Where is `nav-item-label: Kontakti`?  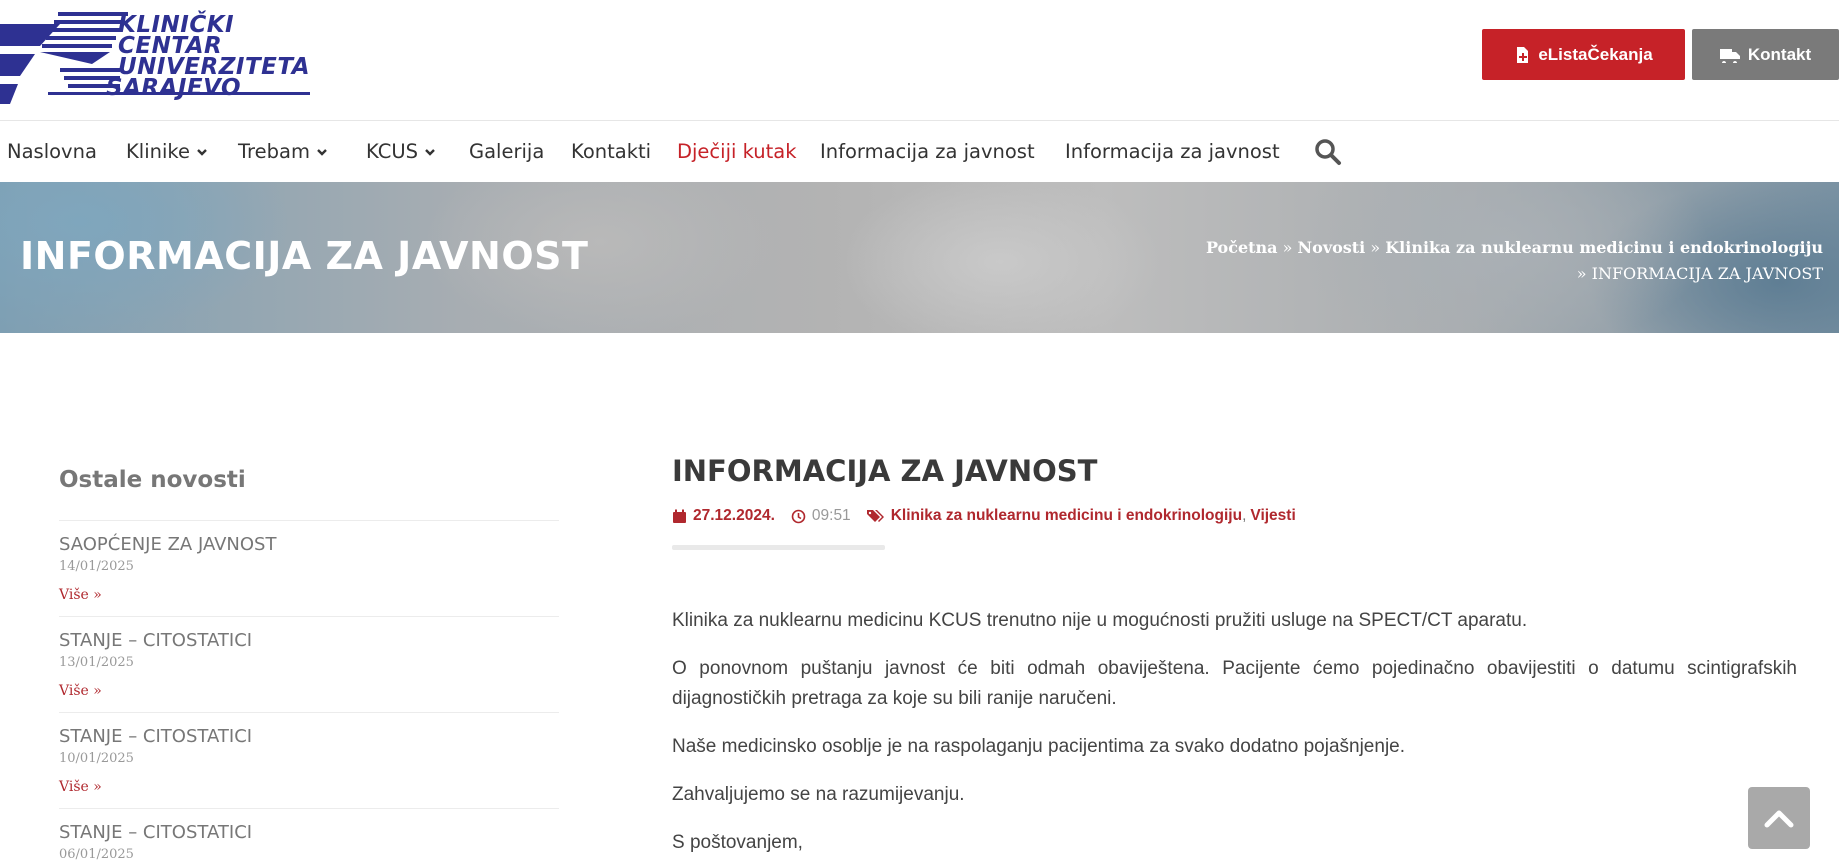
nav-item-label: Kontakti is located at coordinates (611, 151).